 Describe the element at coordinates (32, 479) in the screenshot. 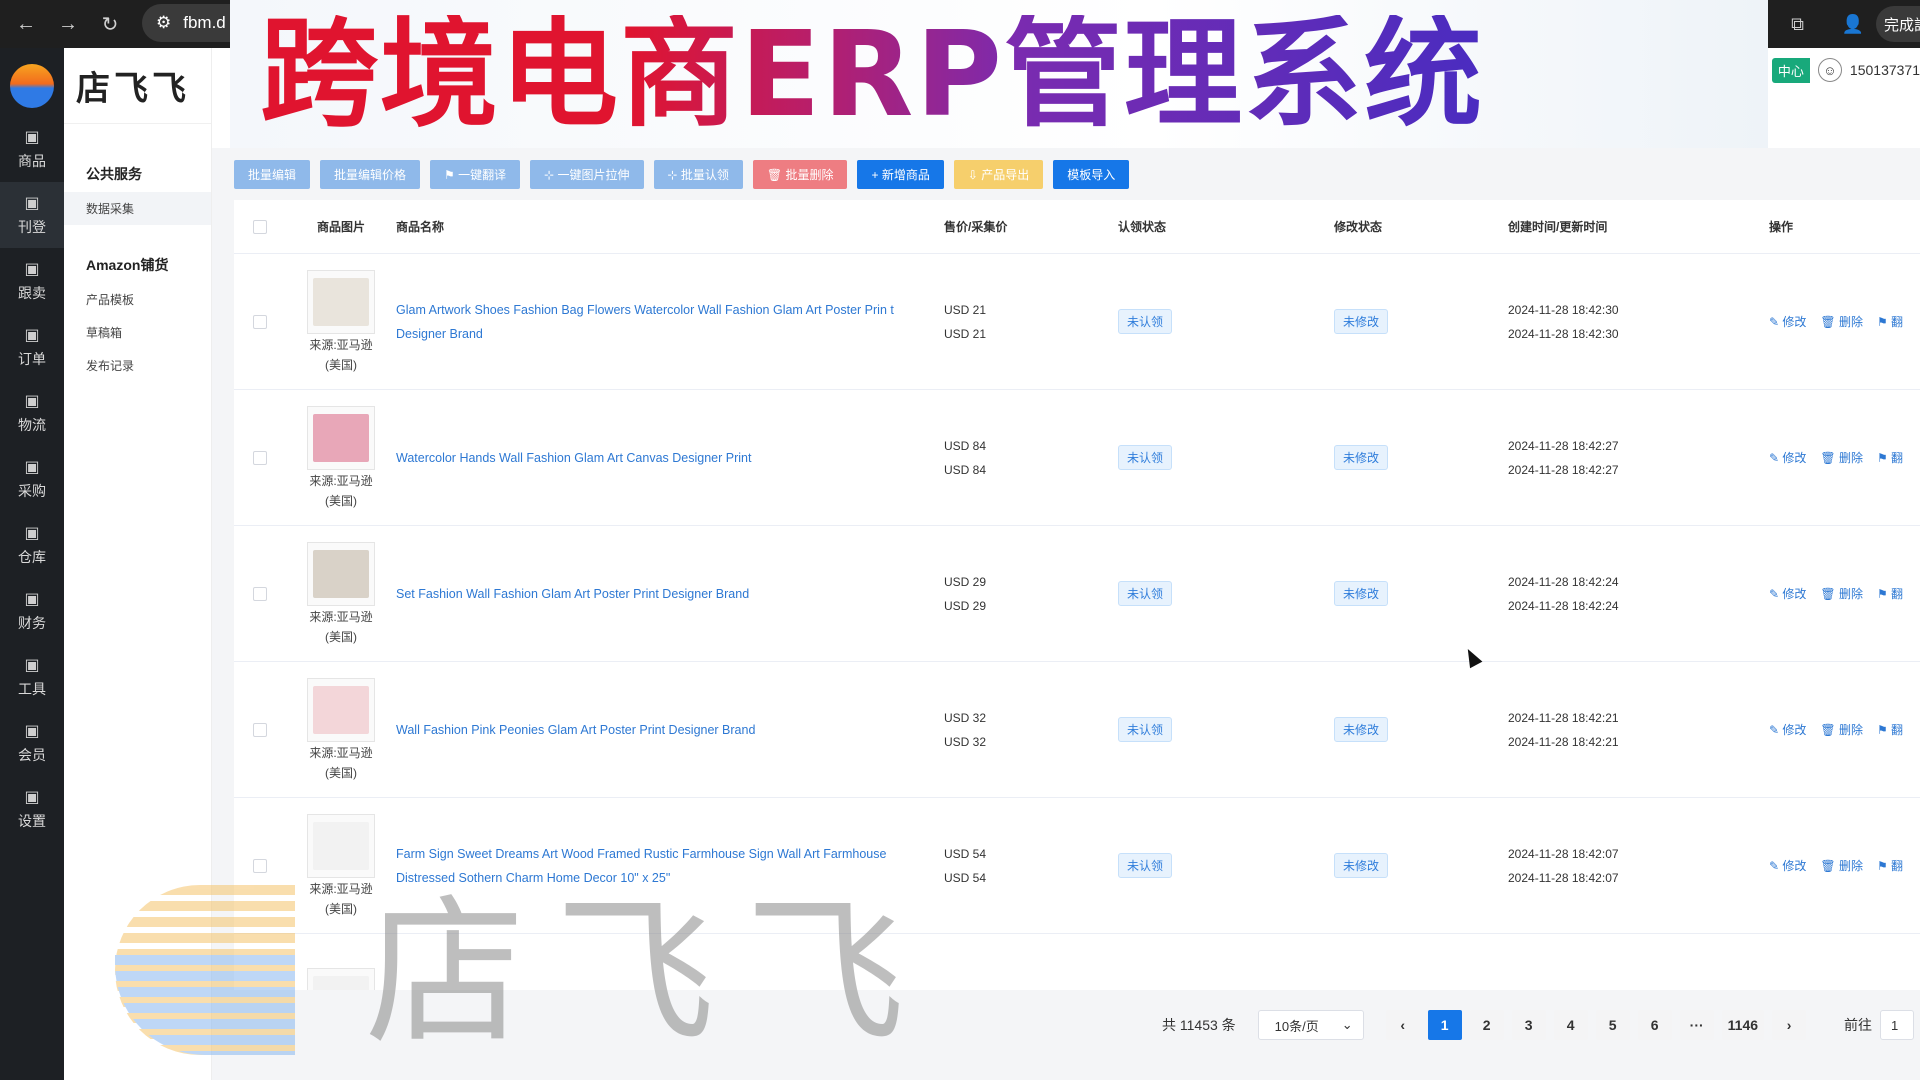

I see `rail-item-5: ▣ 采购` at that location.